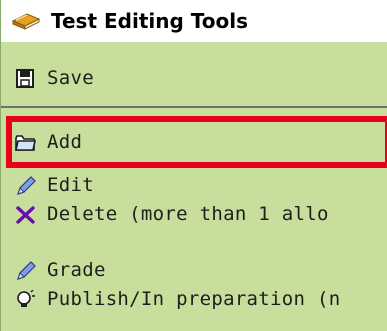 Image resolution: width=387 pixels, height=331 pixels. Describe the element at coordinates (194, 79) in the screenshot. I see `menu-item-save: Save` at that location.